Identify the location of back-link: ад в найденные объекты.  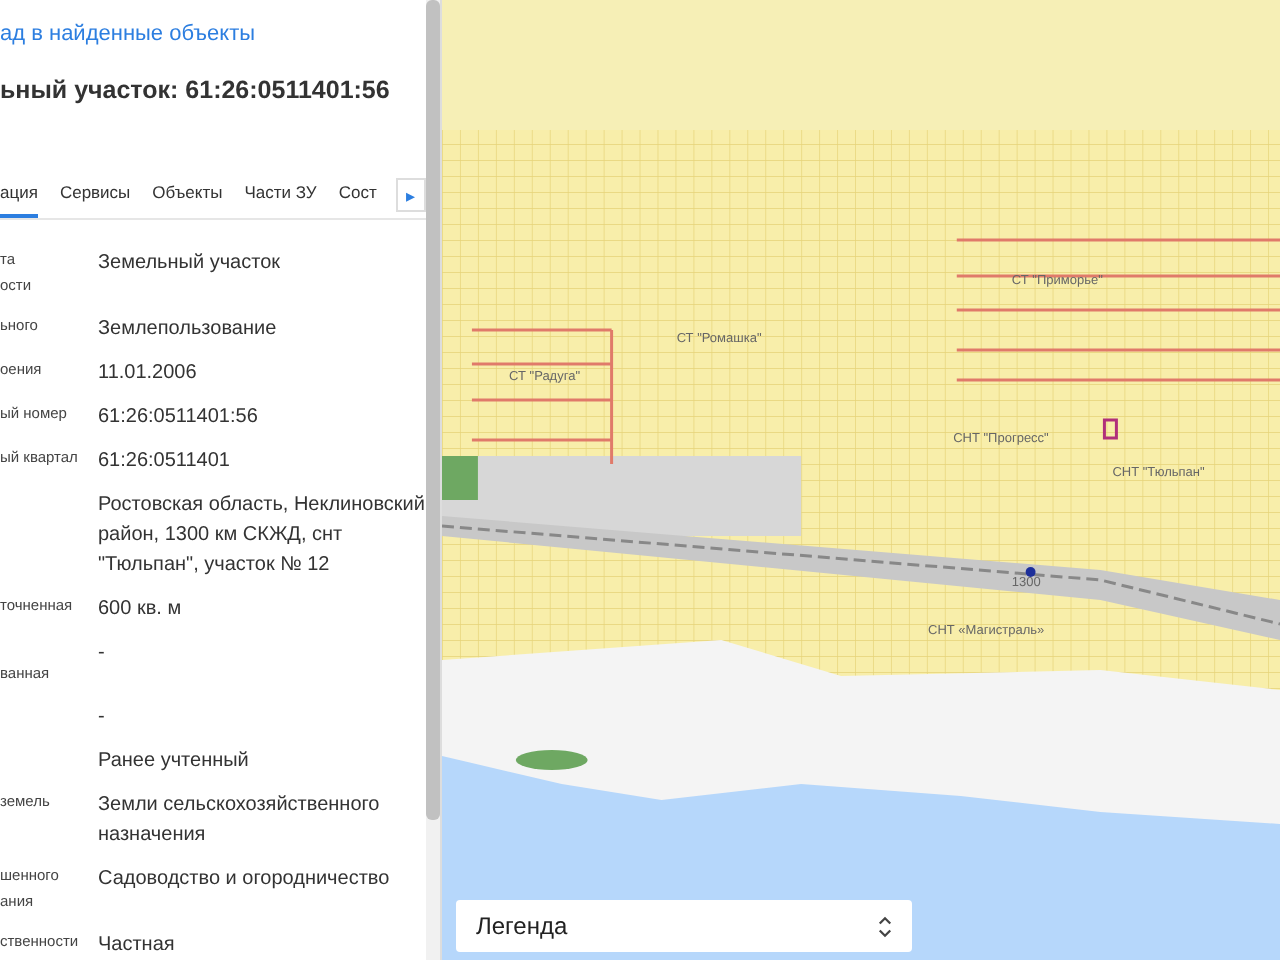
(128, 34).